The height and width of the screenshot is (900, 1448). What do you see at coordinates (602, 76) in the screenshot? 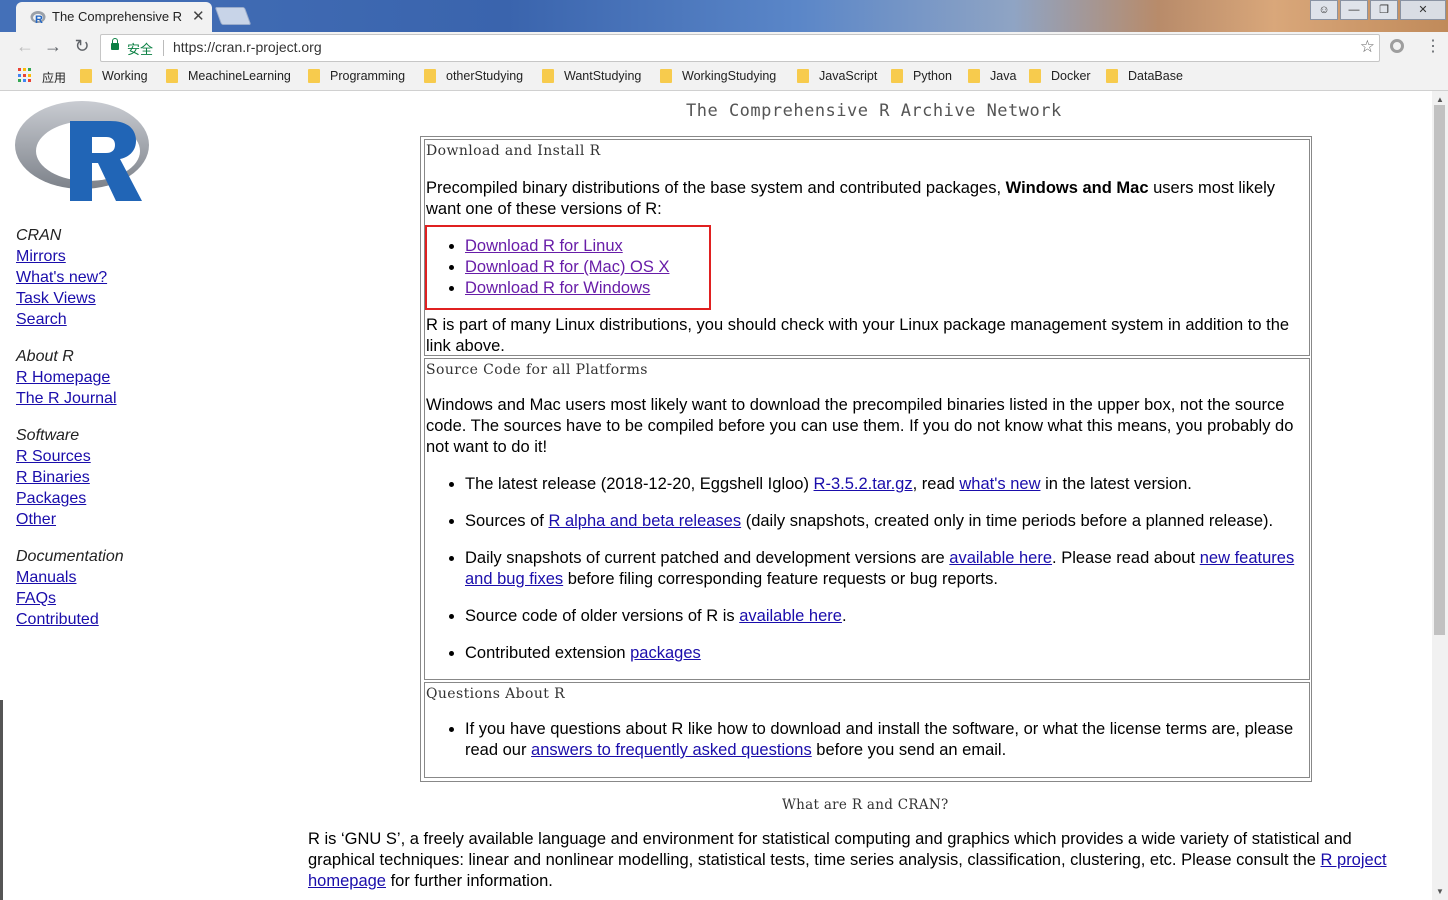
I see `bookmark-wantstudying: WantStudying` at bounding box center [602, 76].